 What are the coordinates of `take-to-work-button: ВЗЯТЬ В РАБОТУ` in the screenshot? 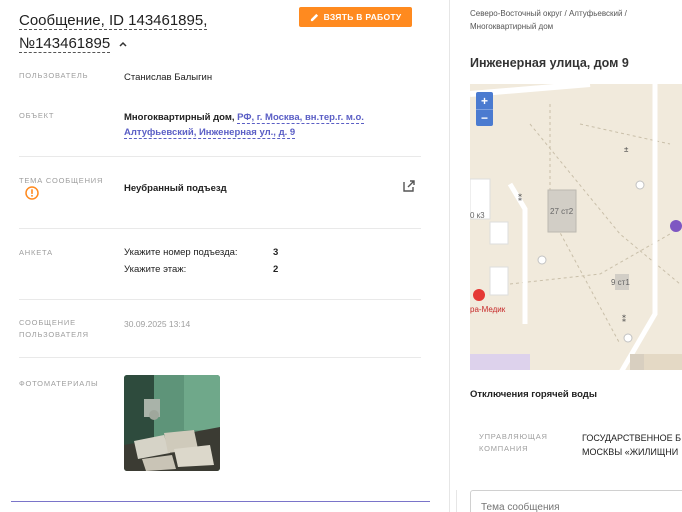 It's located at (355, 17).